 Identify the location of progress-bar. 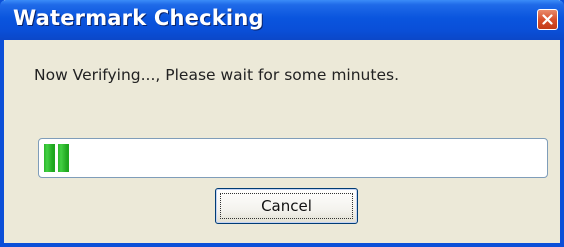
(293, 158).